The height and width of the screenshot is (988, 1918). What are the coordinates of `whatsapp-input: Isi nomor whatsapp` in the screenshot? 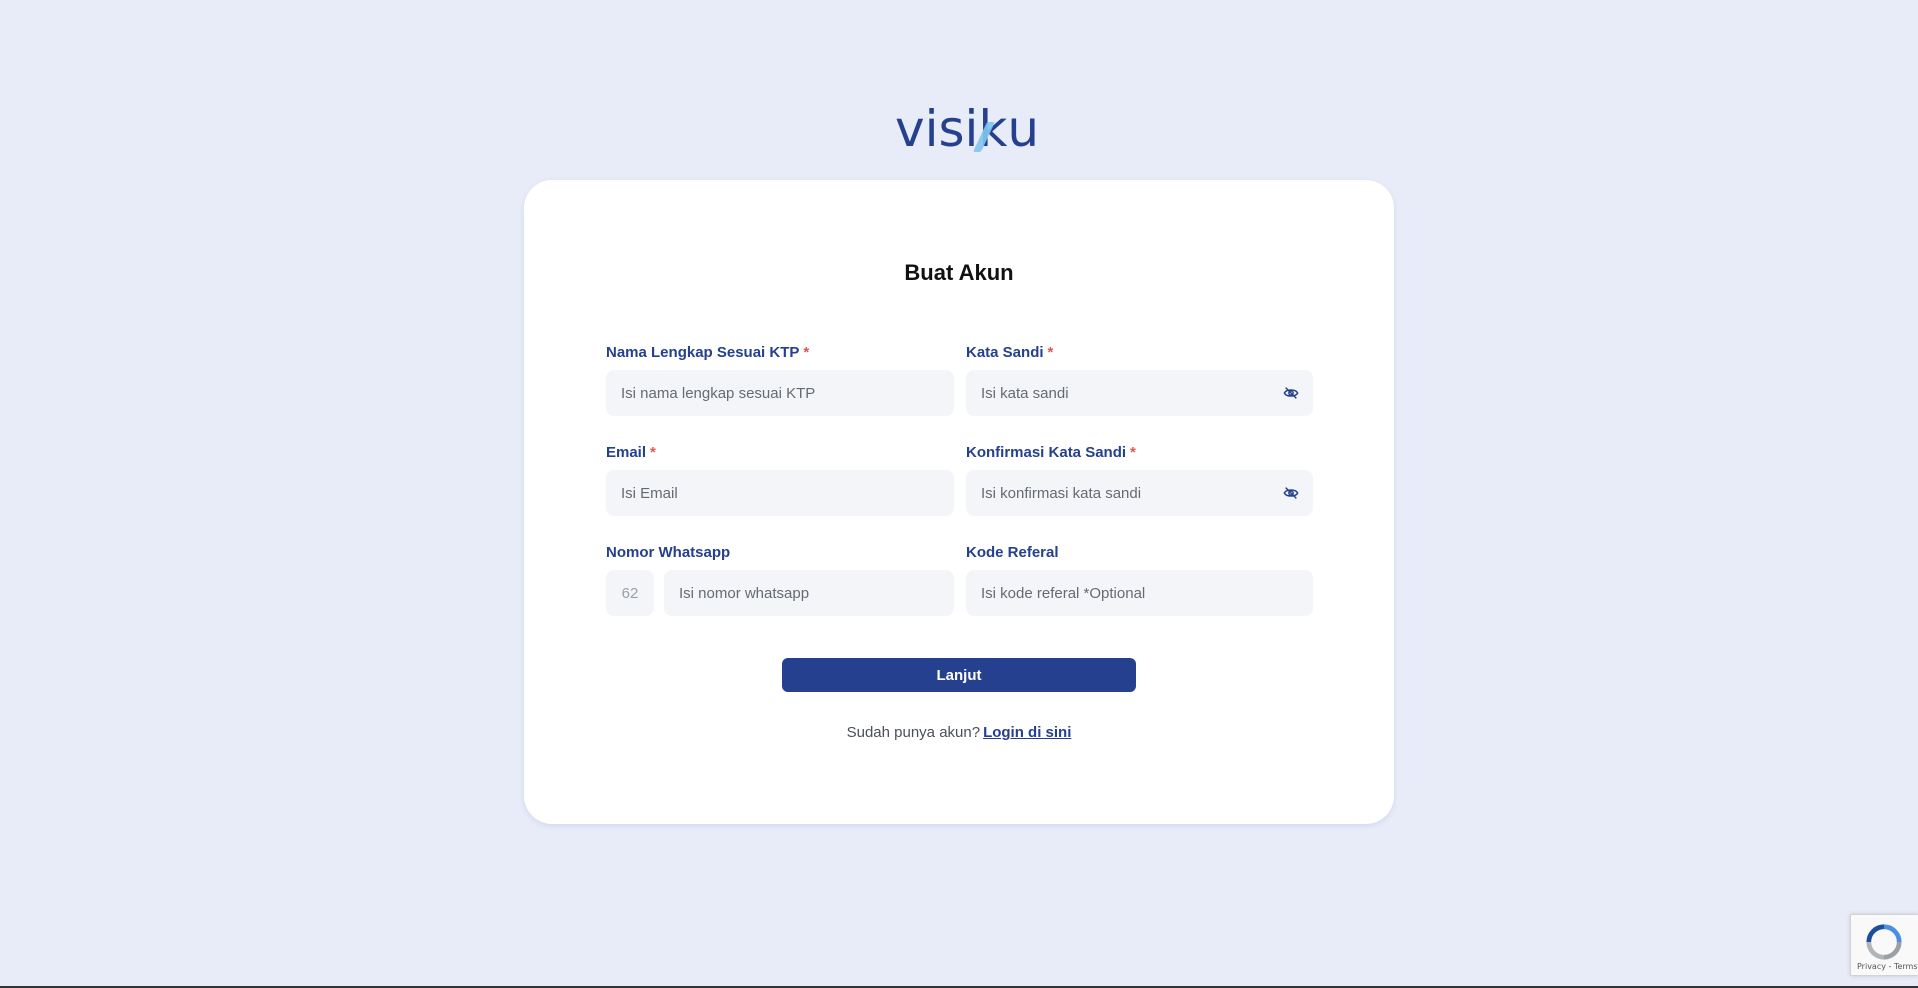 It's located at (809, 593).